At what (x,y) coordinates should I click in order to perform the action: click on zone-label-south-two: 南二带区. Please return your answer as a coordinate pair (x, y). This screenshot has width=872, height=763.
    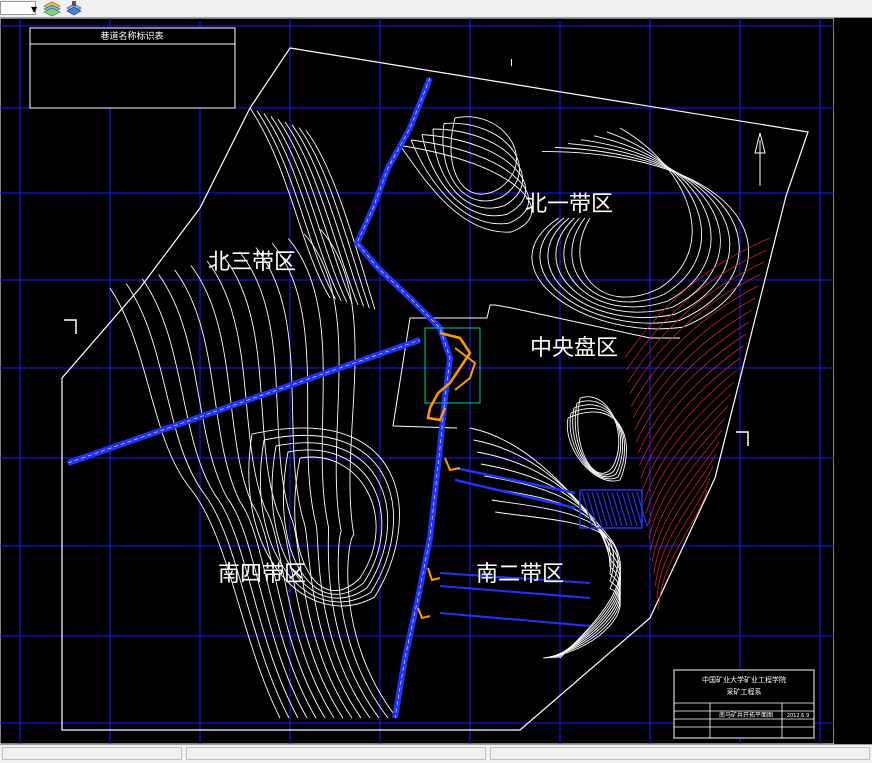
    Looking at the image, I should click on (520, 574).